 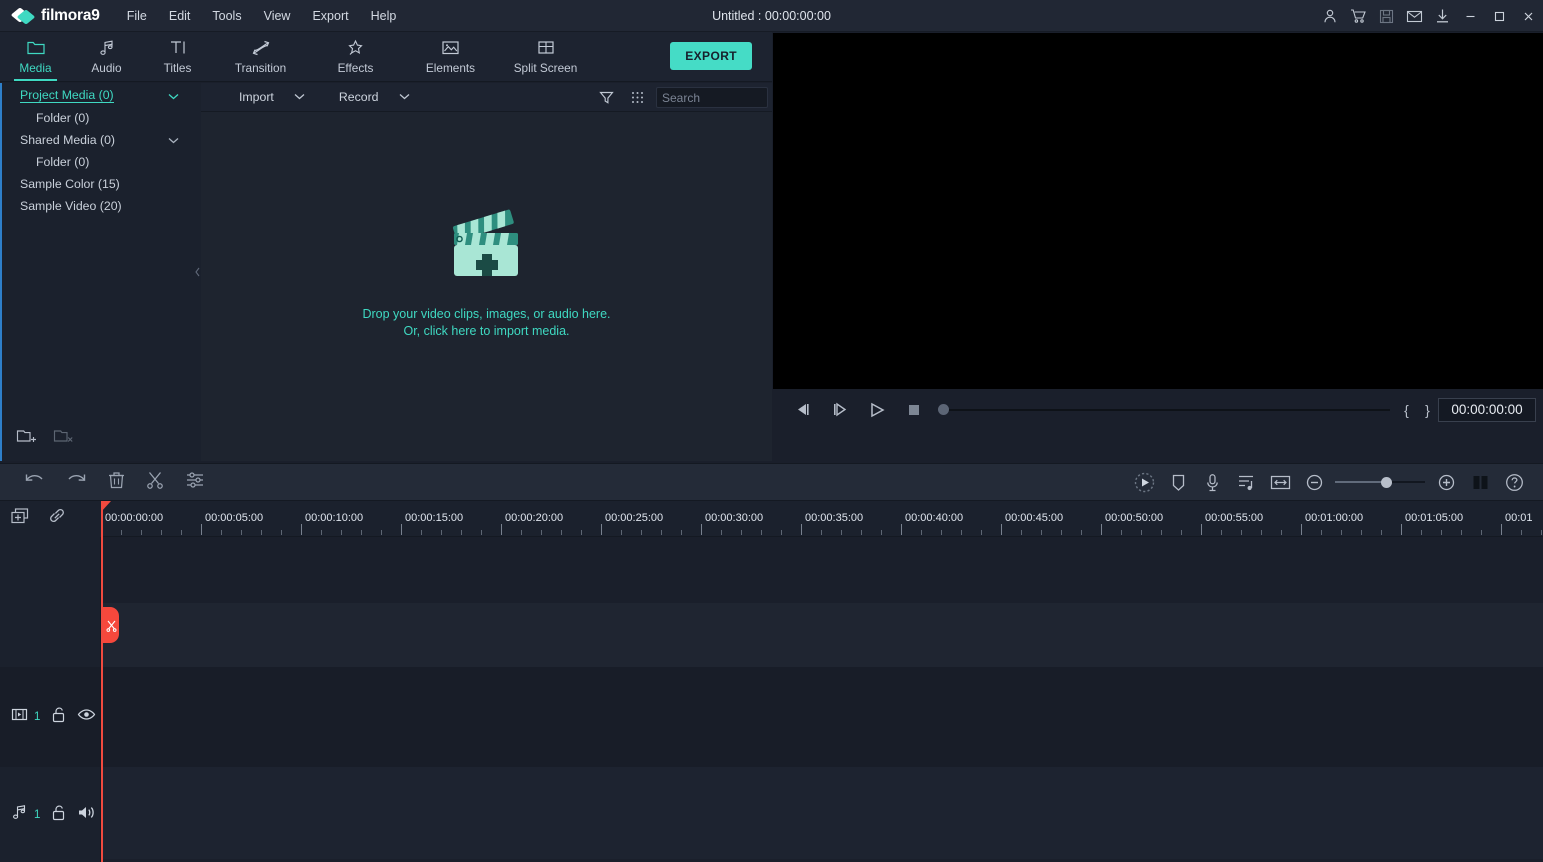 I want to click on audio-track-lane, so click(x=822, y=814).